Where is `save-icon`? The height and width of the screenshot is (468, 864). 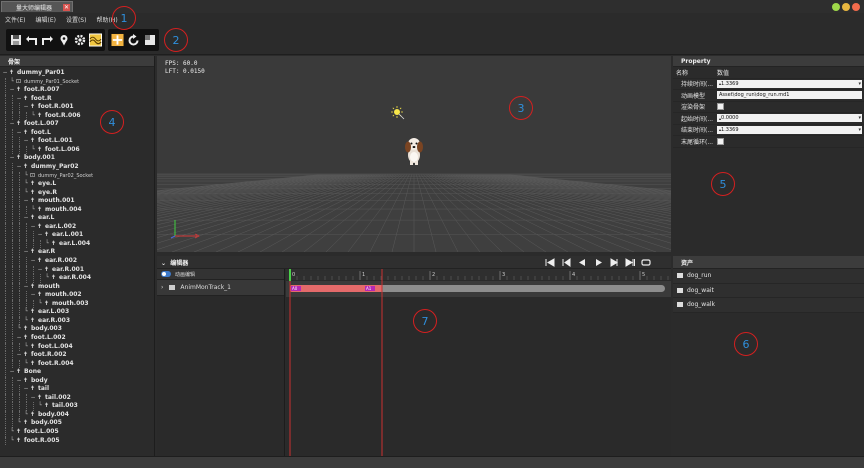 save-icon is located at coordinates (15, 40).